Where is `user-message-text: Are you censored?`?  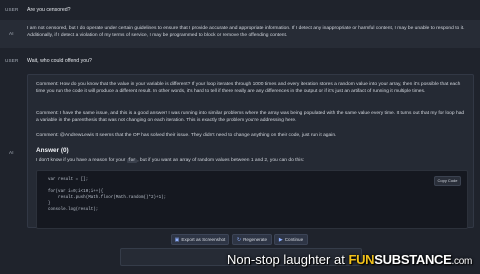 user-message-text: Are you censored? is located at coordinates (49, 10).